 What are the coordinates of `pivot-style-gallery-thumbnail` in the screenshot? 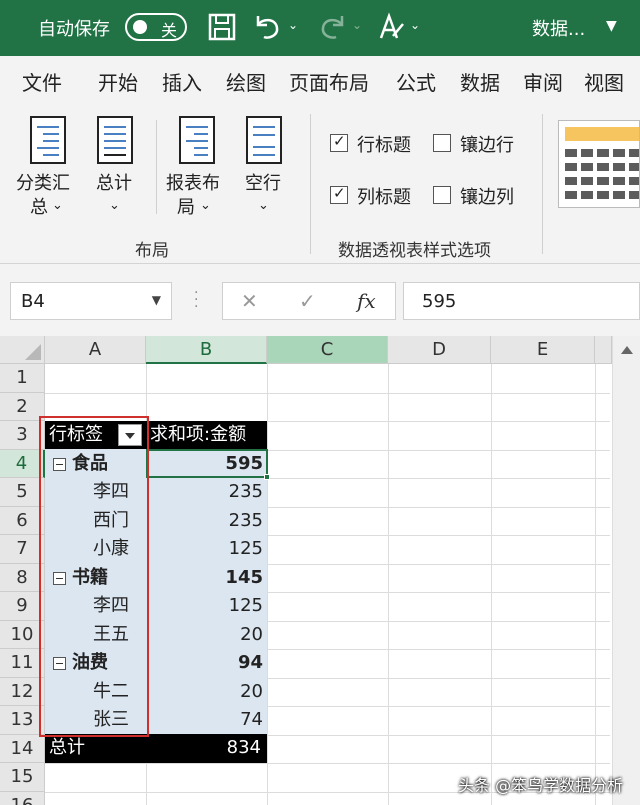 It's located at (599, 164).